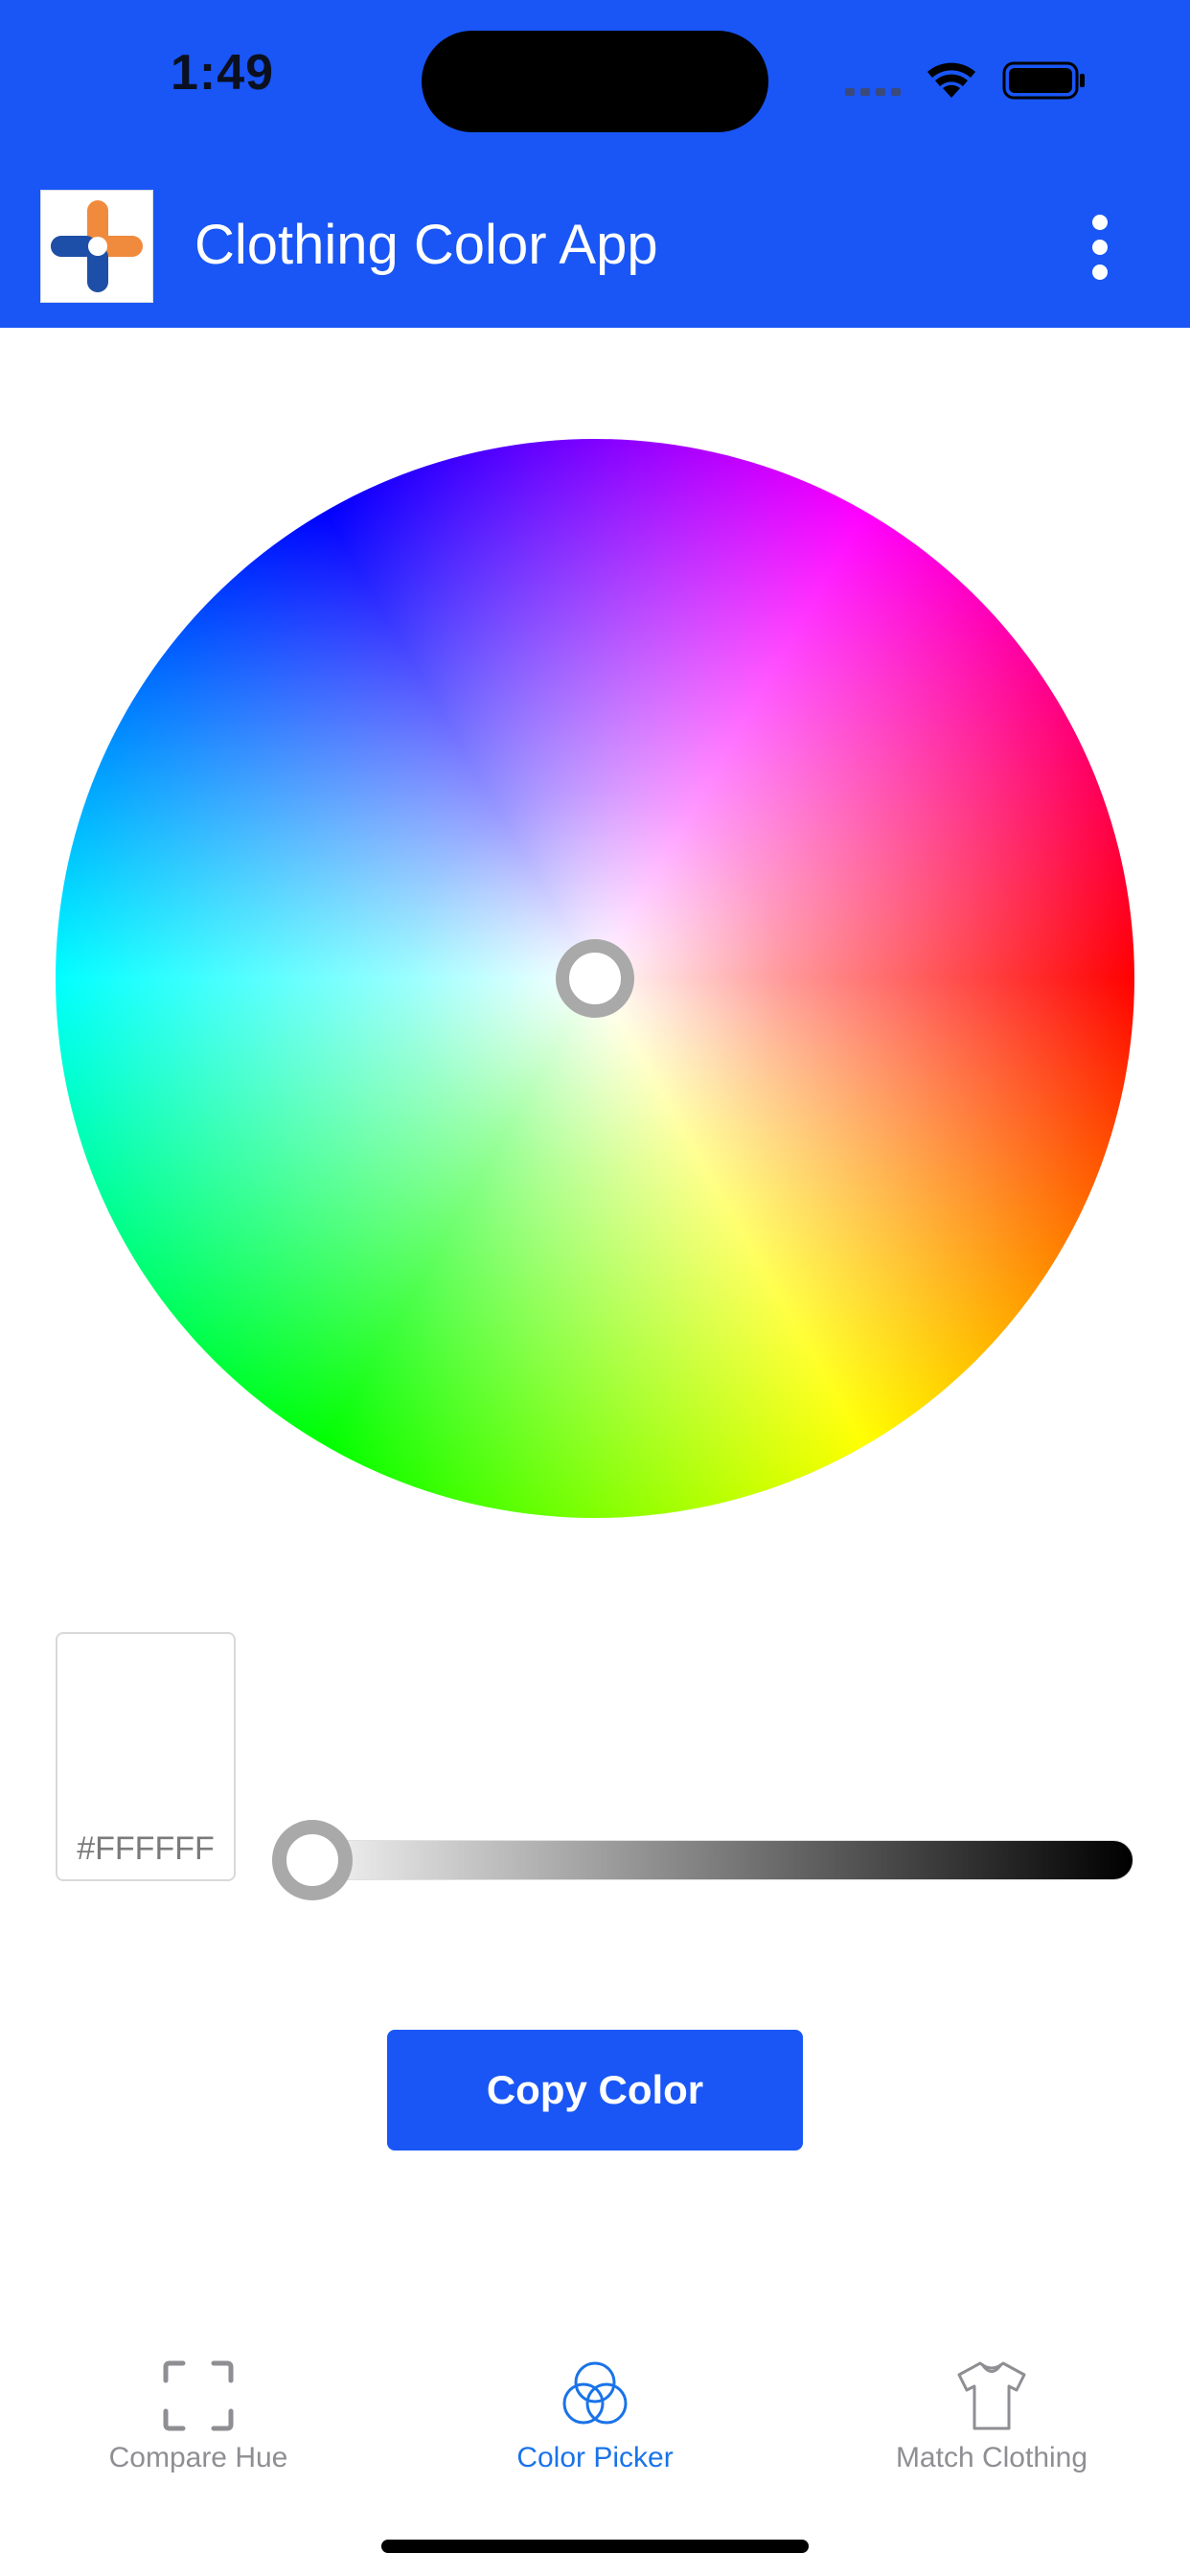 The image size is (1190, 2576). I want to click on selected-color-swatch: #FFFFFF, so click(146, 1756).